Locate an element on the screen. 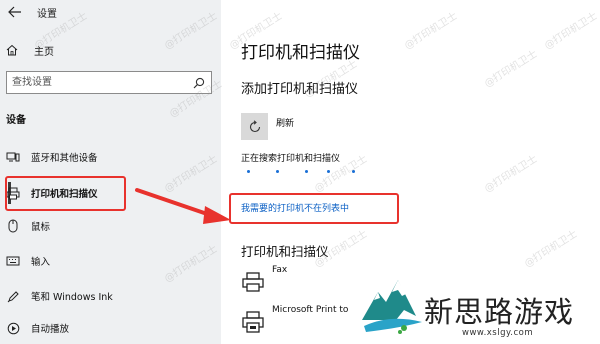  sidebar-item-autoplay: 自动播放 is located at coordinates (111, 328).